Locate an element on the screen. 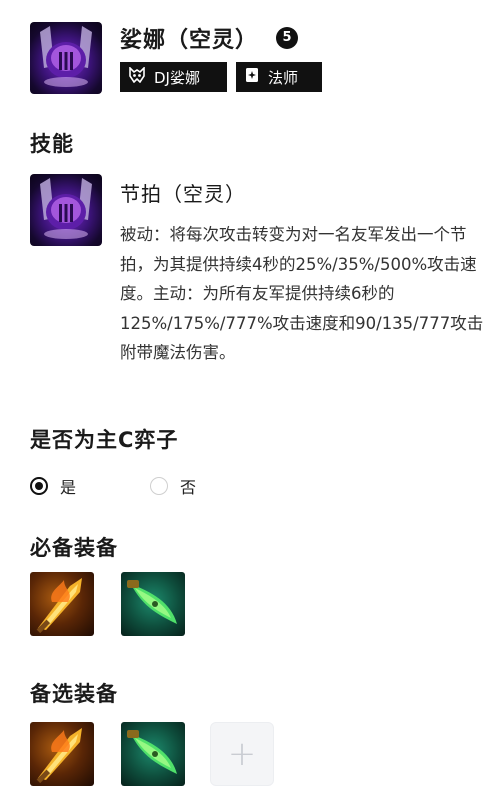 The width and height of the screenshot is (500, 790). radio-unselected-icon is located at coordinates (159, 486).